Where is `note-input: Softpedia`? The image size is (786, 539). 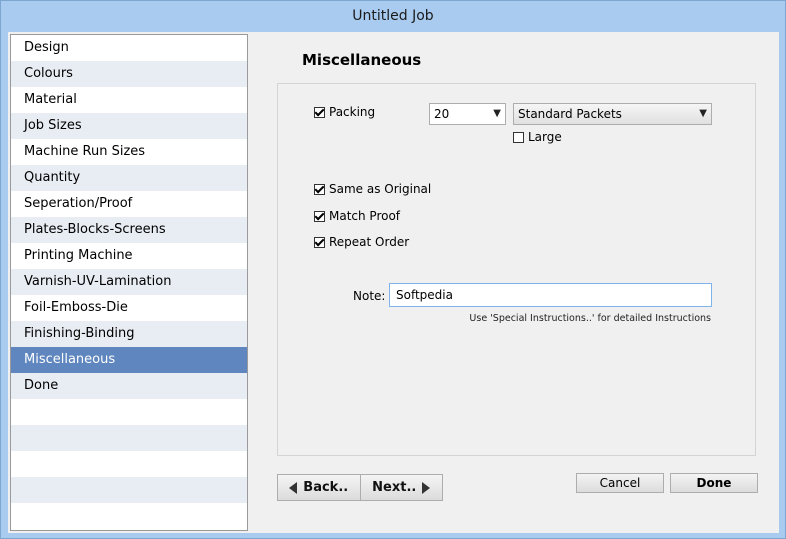
note-input: Softpedia is located at coordinates (550, 295).